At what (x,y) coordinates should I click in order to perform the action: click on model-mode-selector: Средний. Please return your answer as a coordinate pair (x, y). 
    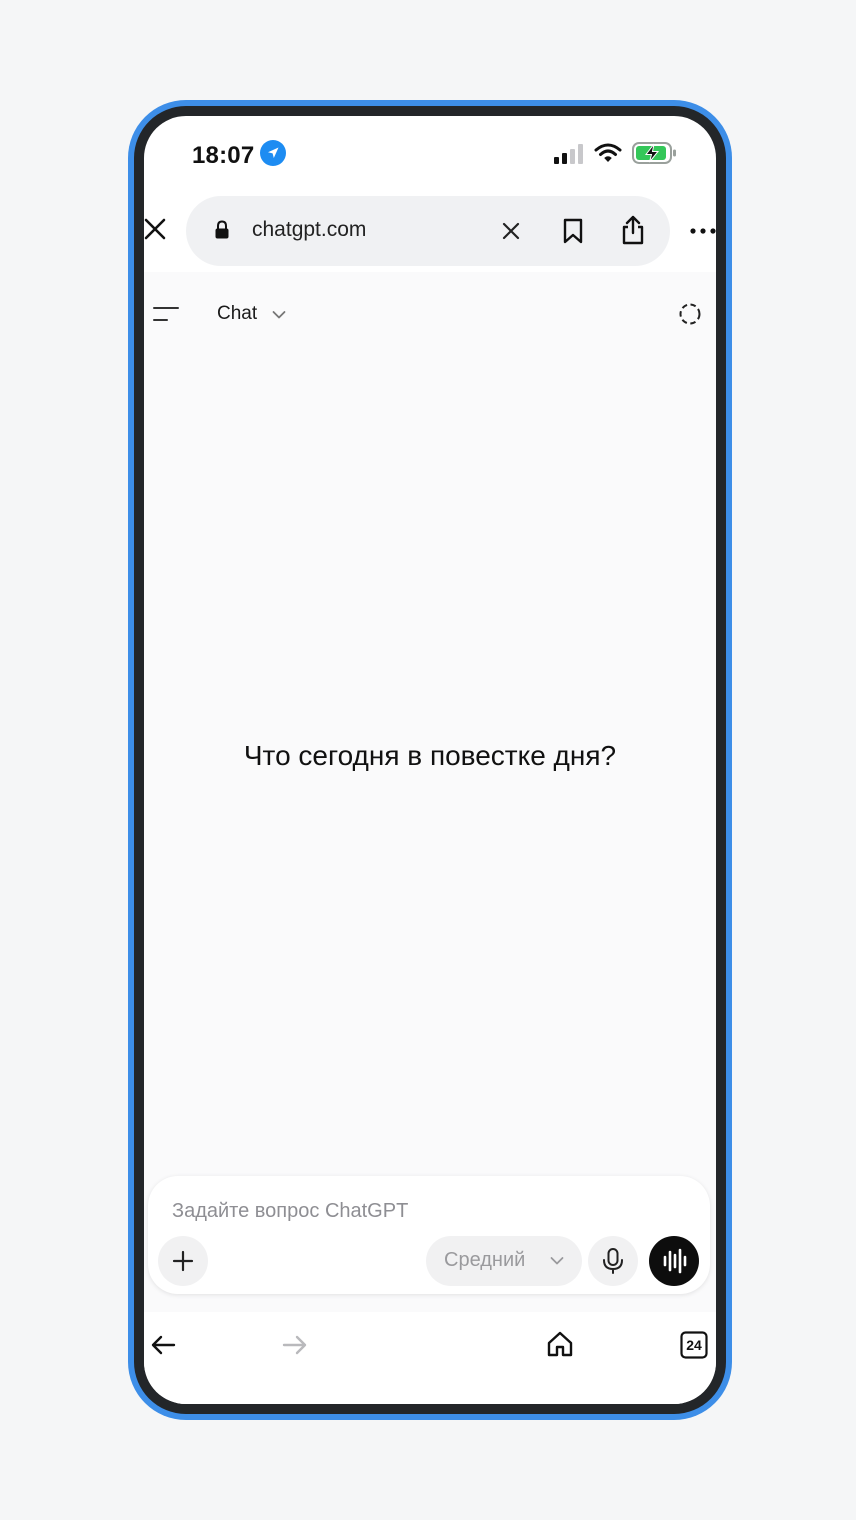
    Looking at the image, I should click on (504, 1261).